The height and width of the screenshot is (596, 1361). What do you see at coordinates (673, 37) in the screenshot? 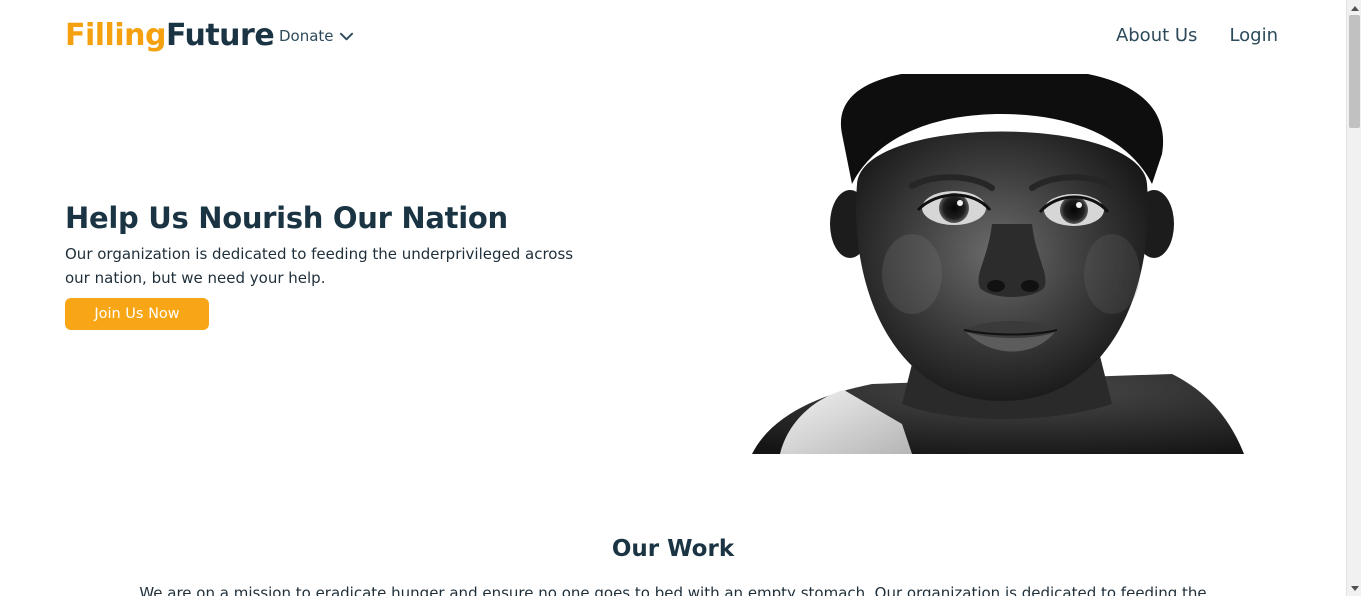
I see `navbar: FillingFuture Donate About Us Login` at bounding box center [673, 37].